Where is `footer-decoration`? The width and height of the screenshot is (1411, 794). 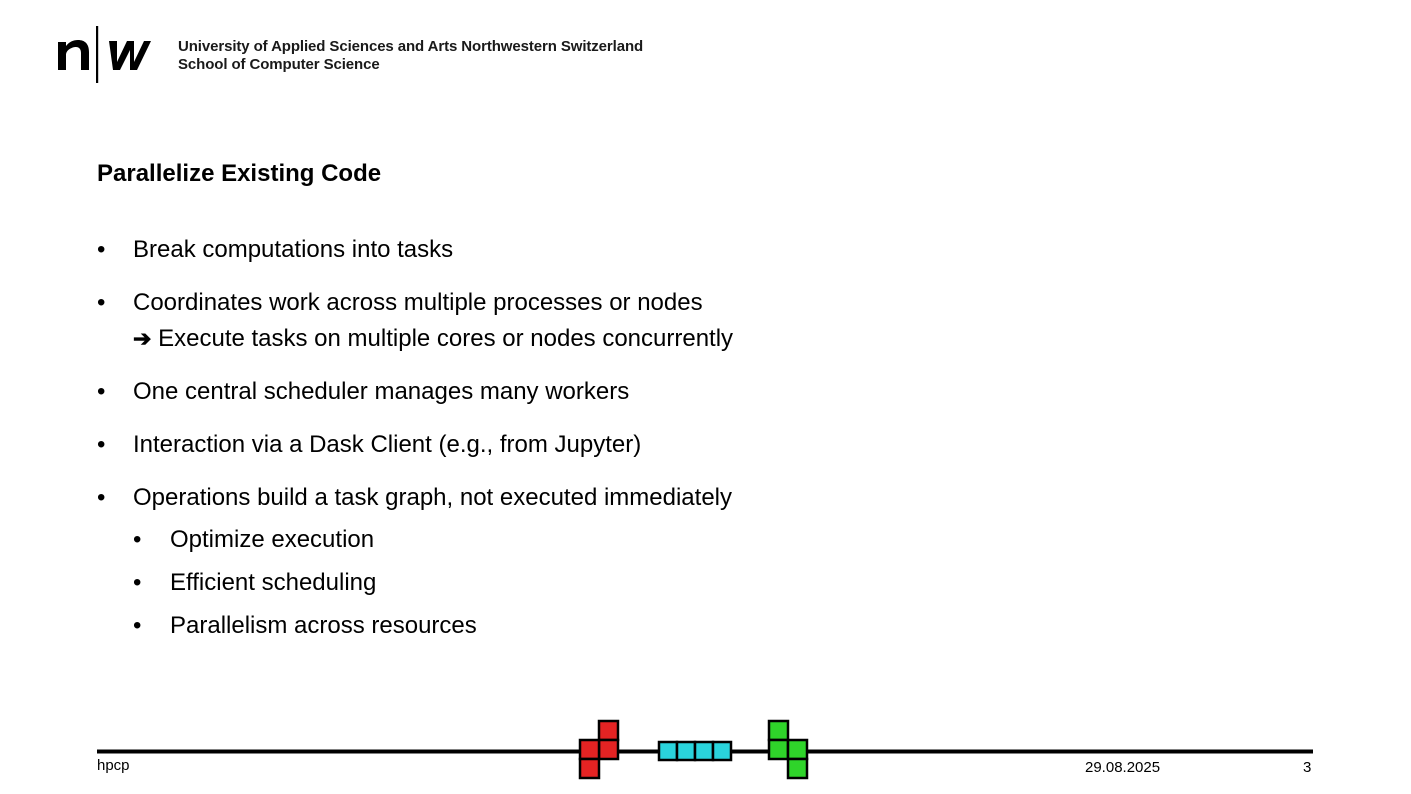
footer-decoration is located at coordinates (705, 749).